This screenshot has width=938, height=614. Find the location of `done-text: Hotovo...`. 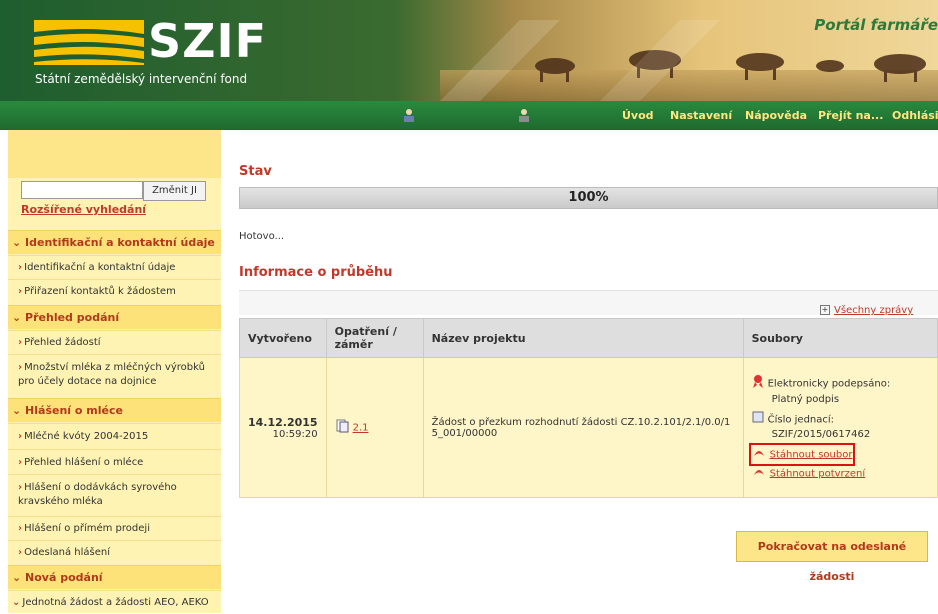

done-text: Hotovo... is located at coordinates (262, 236).